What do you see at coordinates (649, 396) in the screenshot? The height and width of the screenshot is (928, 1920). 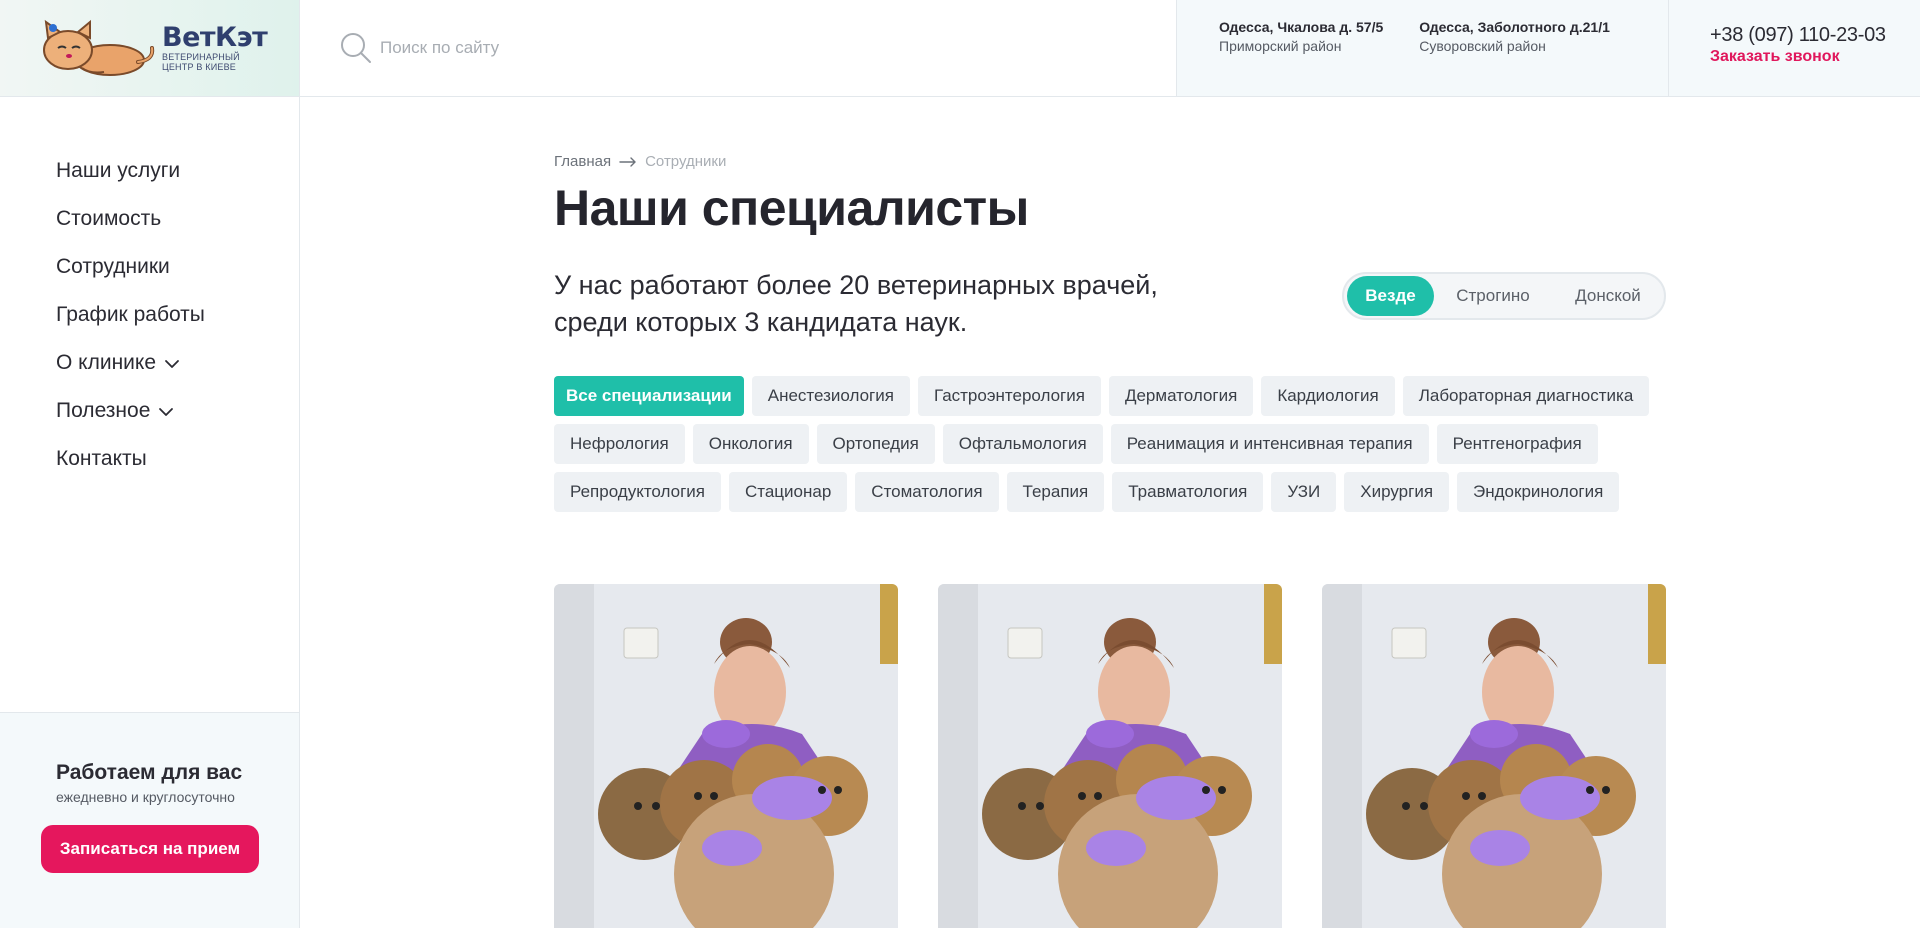 I see `specialization-tag: Все специализации` at bounding box center [649, 396].